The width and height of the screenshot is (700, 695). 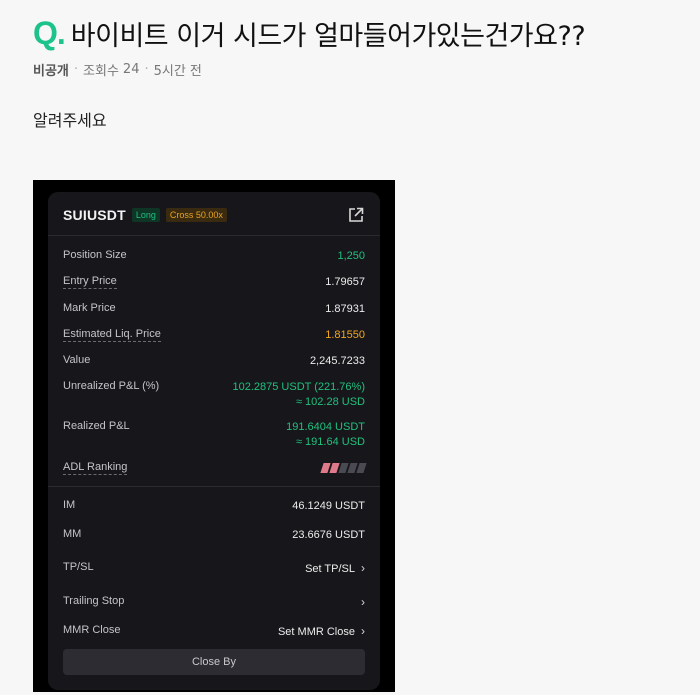 I want to click on mm-label: MM, so click(x=72, y=534).